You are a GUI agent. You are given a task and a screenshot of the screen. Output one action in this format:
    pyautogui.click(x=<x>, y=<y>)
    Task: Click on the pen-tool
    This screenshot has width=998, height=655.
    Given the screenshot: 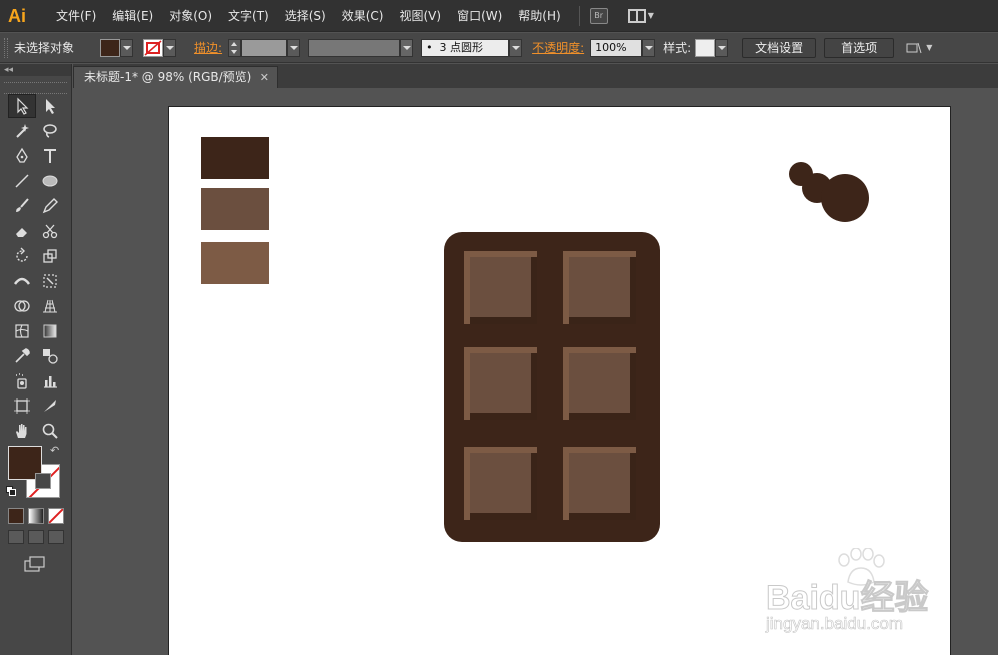 What is the action you would take?
    pyautogui.click(x=22, y=156)
    